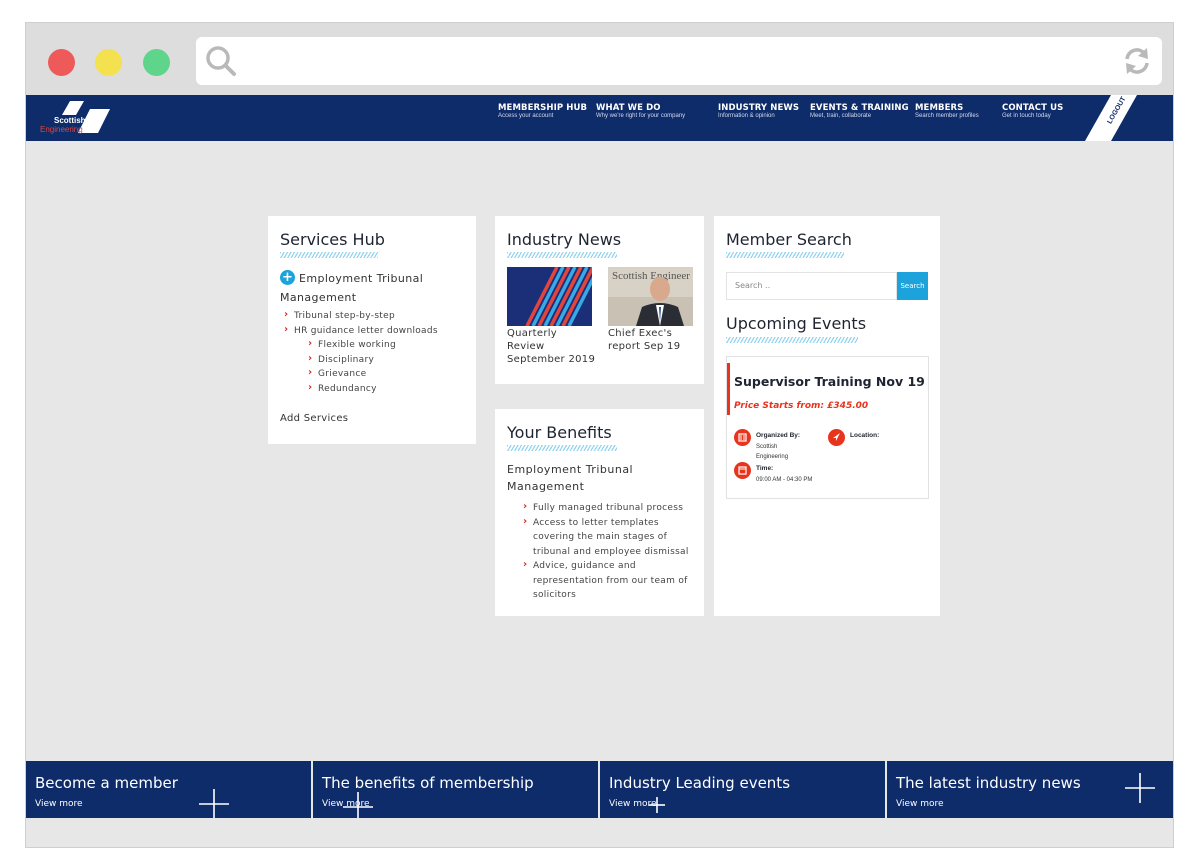 The width and height of the screenshot is (1177, 848). What do you see at coordinates (221, 61) in the screenshot?
I see `search-icon` at bounding box center [221, 61].